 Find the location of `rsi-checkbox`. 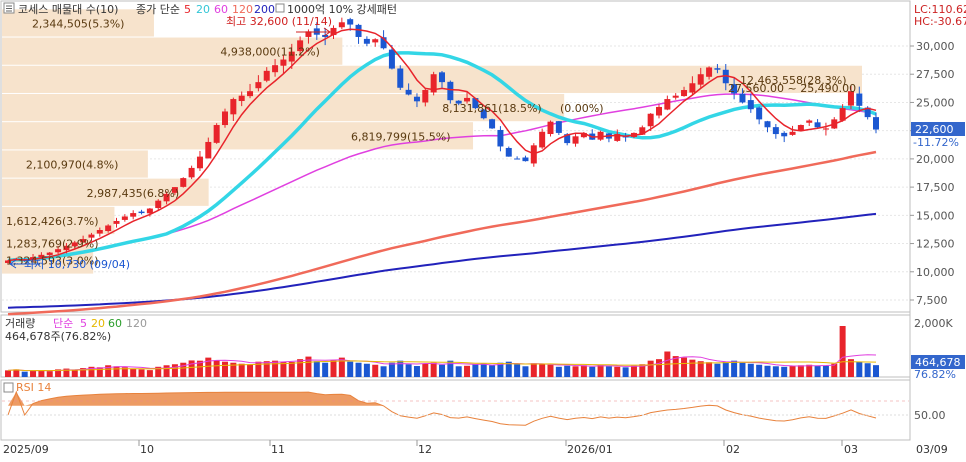

rsi-checkbox is located at coordinates (8, 387).